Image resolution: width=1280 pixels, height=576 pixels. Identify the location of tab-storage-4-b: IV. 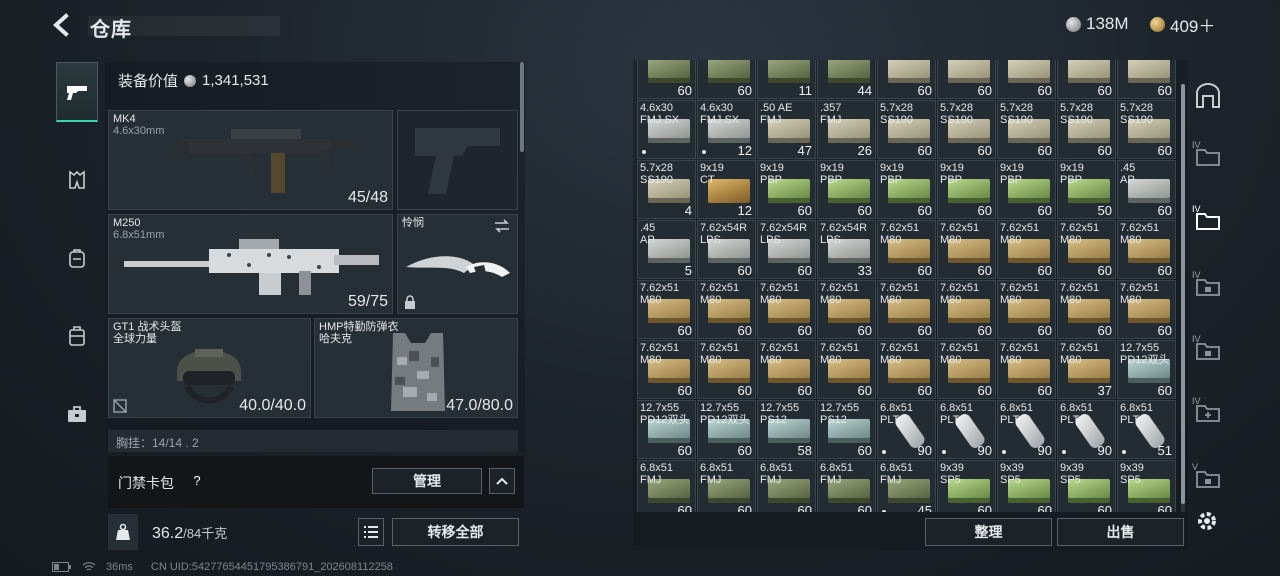
(1208, 286).